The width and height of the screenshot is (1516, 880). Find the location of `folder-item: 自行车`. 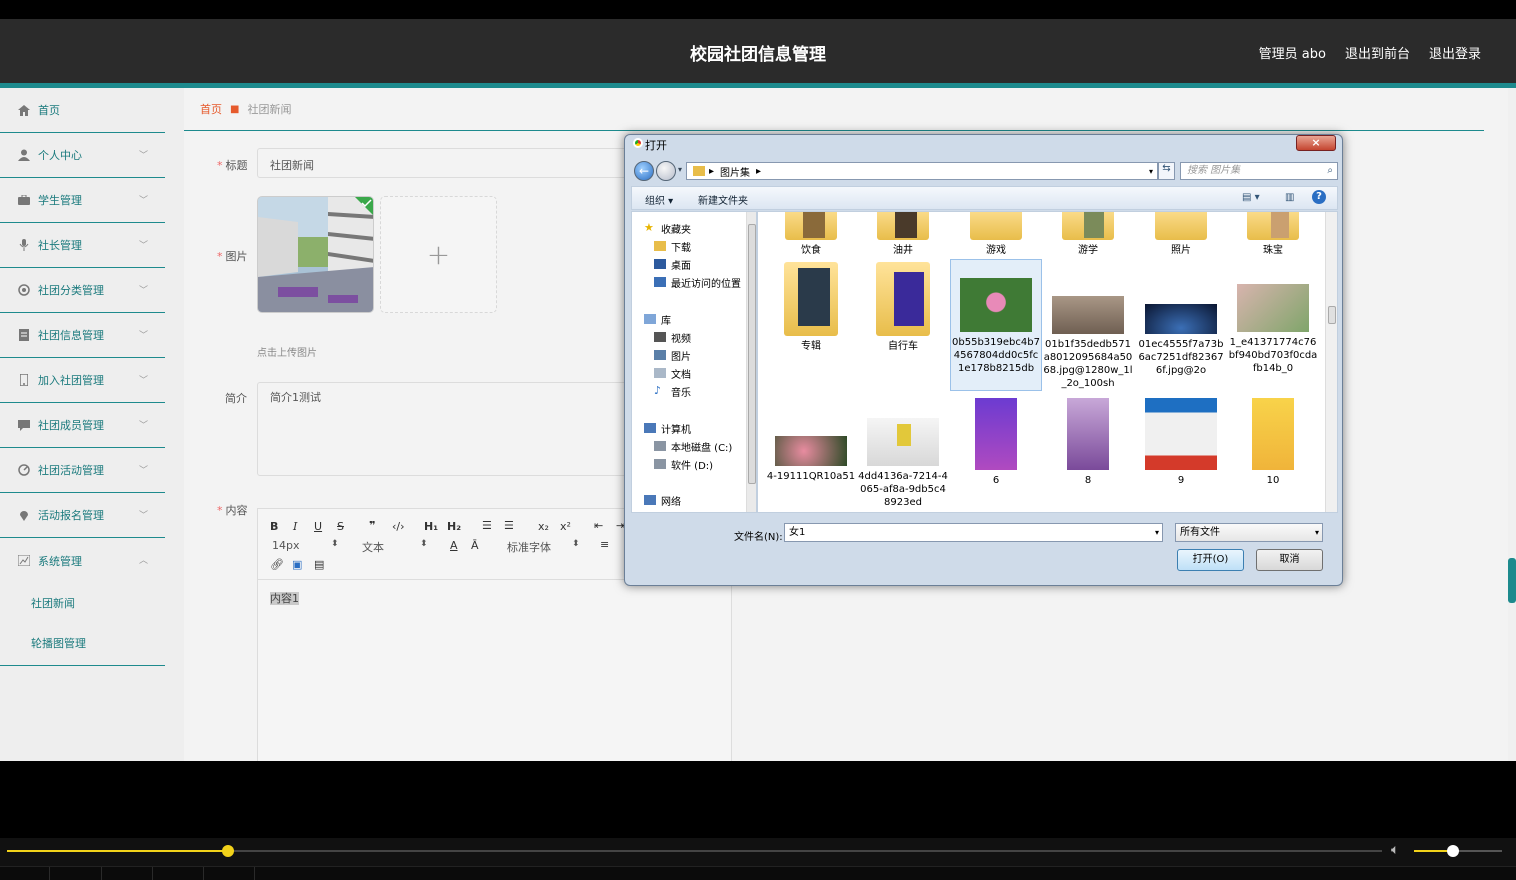

folder-item: 自行车 is located at coordinates (903, 307).